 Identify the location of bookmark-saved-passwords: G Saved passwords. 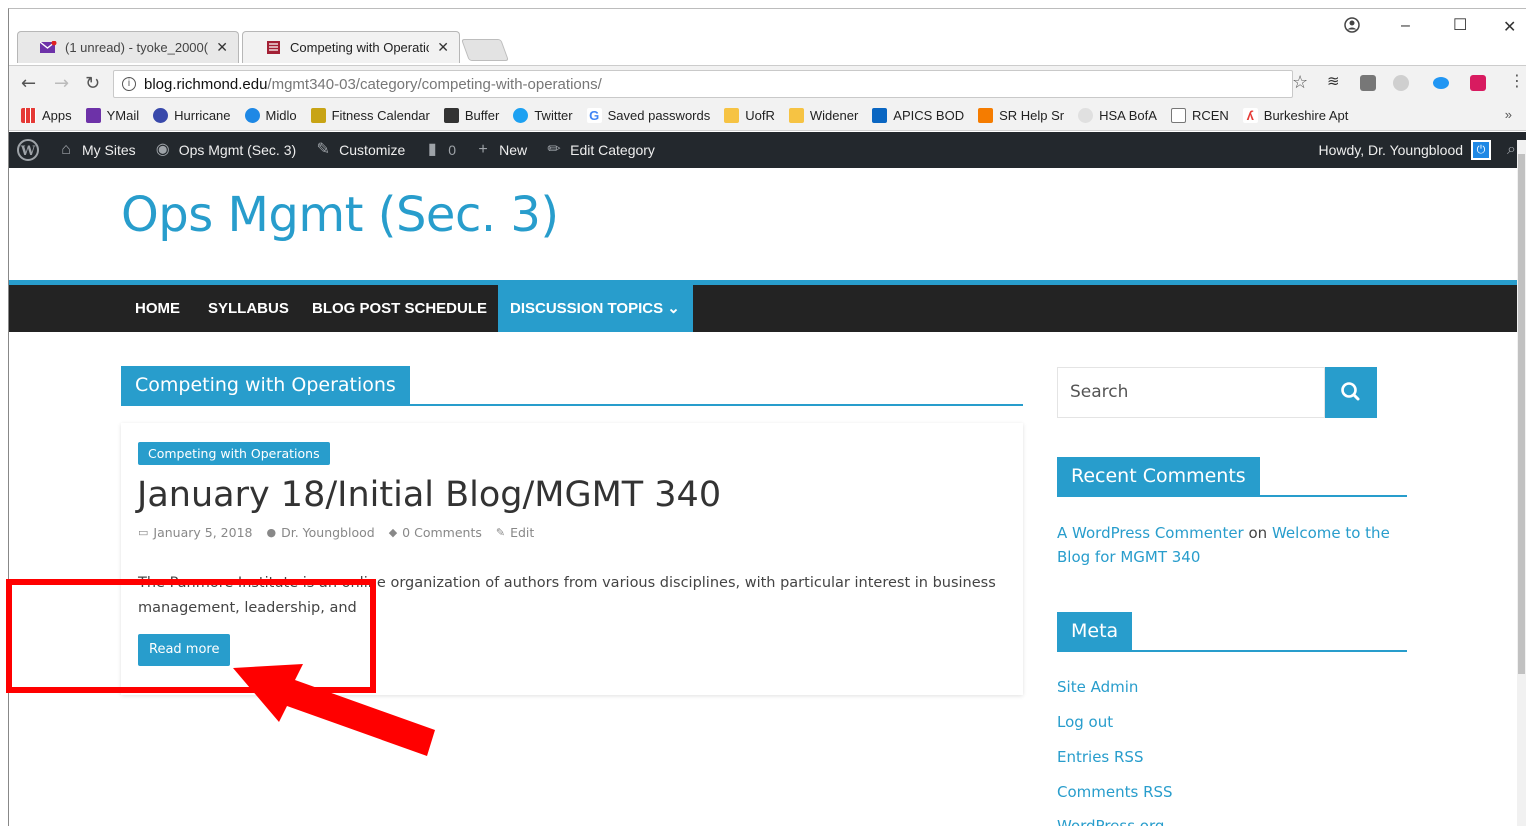
(648, 115).